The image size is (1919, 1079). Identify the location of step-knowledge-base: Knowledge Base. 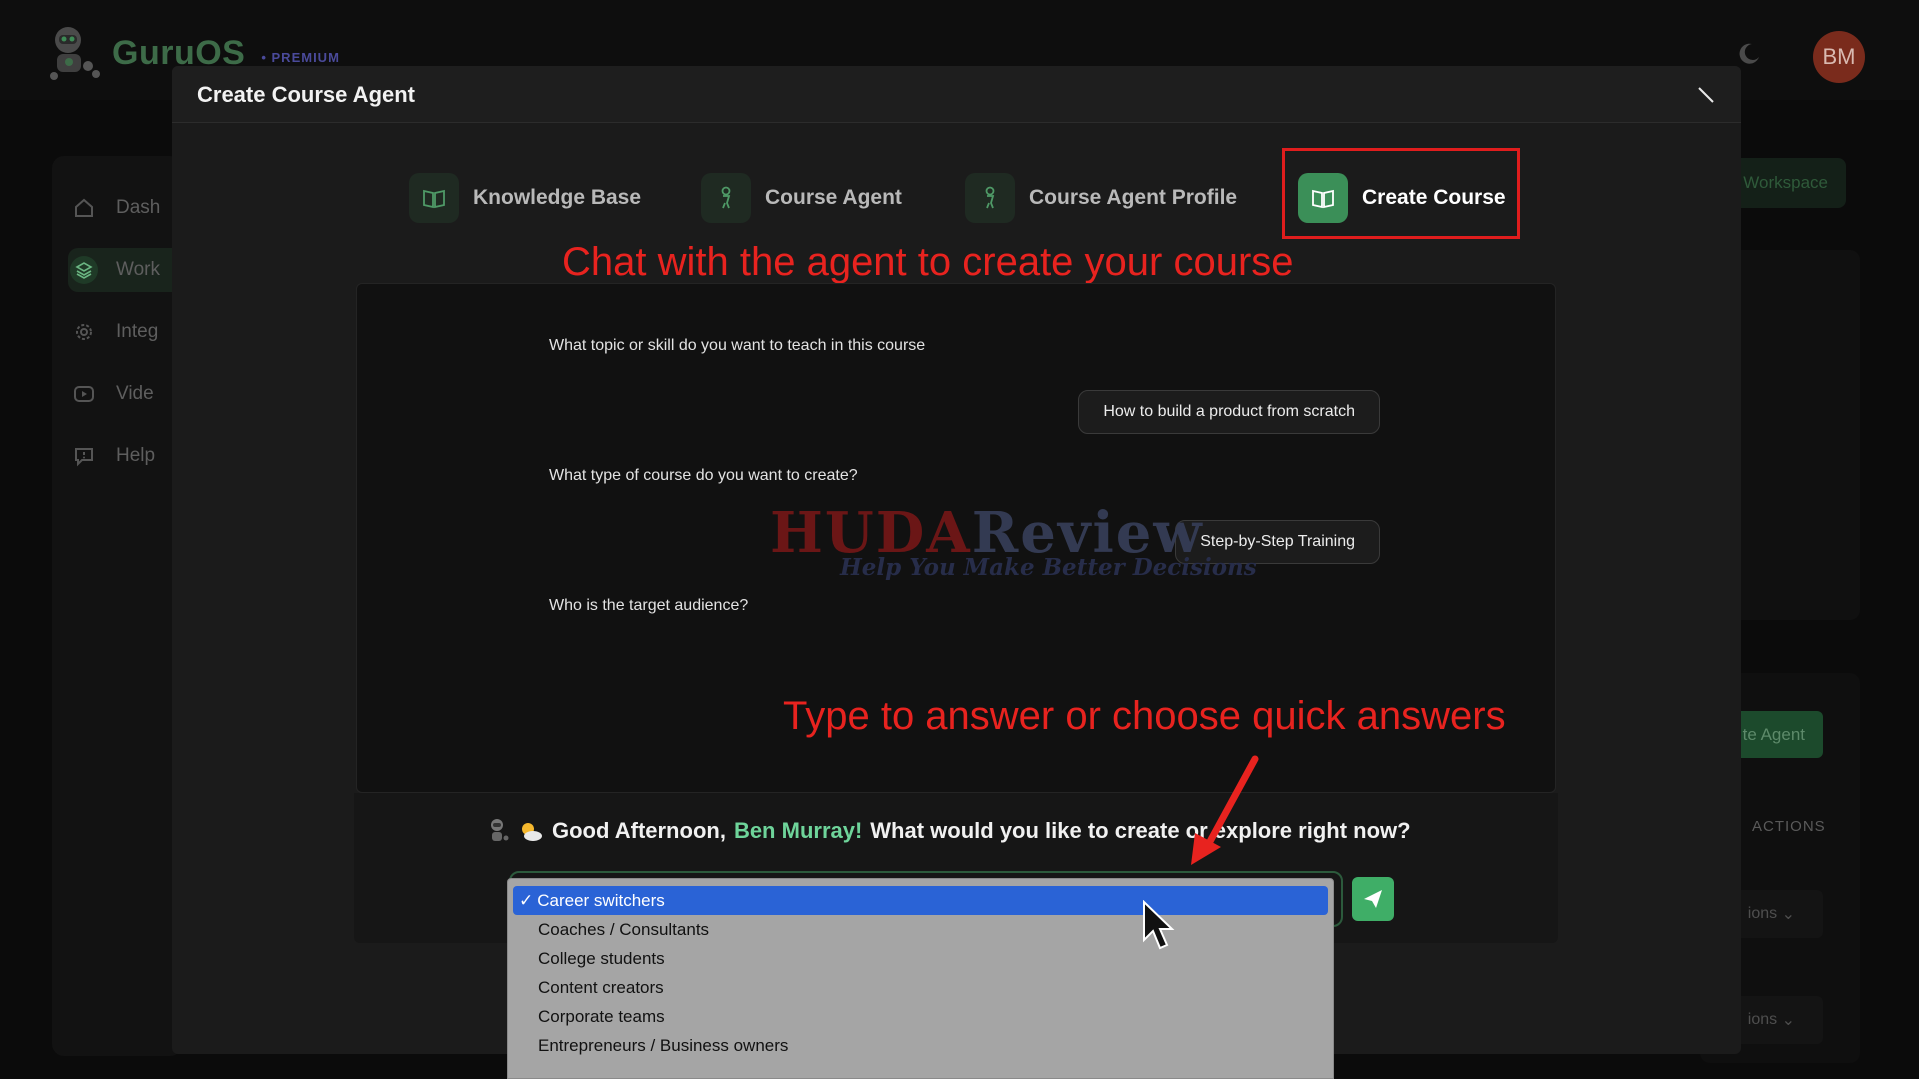
(525, 198).